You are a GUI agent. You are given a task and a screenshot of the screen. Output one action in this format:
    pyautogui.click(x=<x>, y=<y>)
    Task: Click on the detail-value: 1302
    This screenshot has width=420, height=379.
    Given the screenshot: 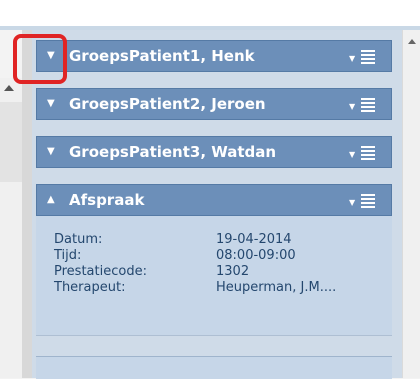 What is the action you would take?
    pyautogui.click(x=233, y=271)
    